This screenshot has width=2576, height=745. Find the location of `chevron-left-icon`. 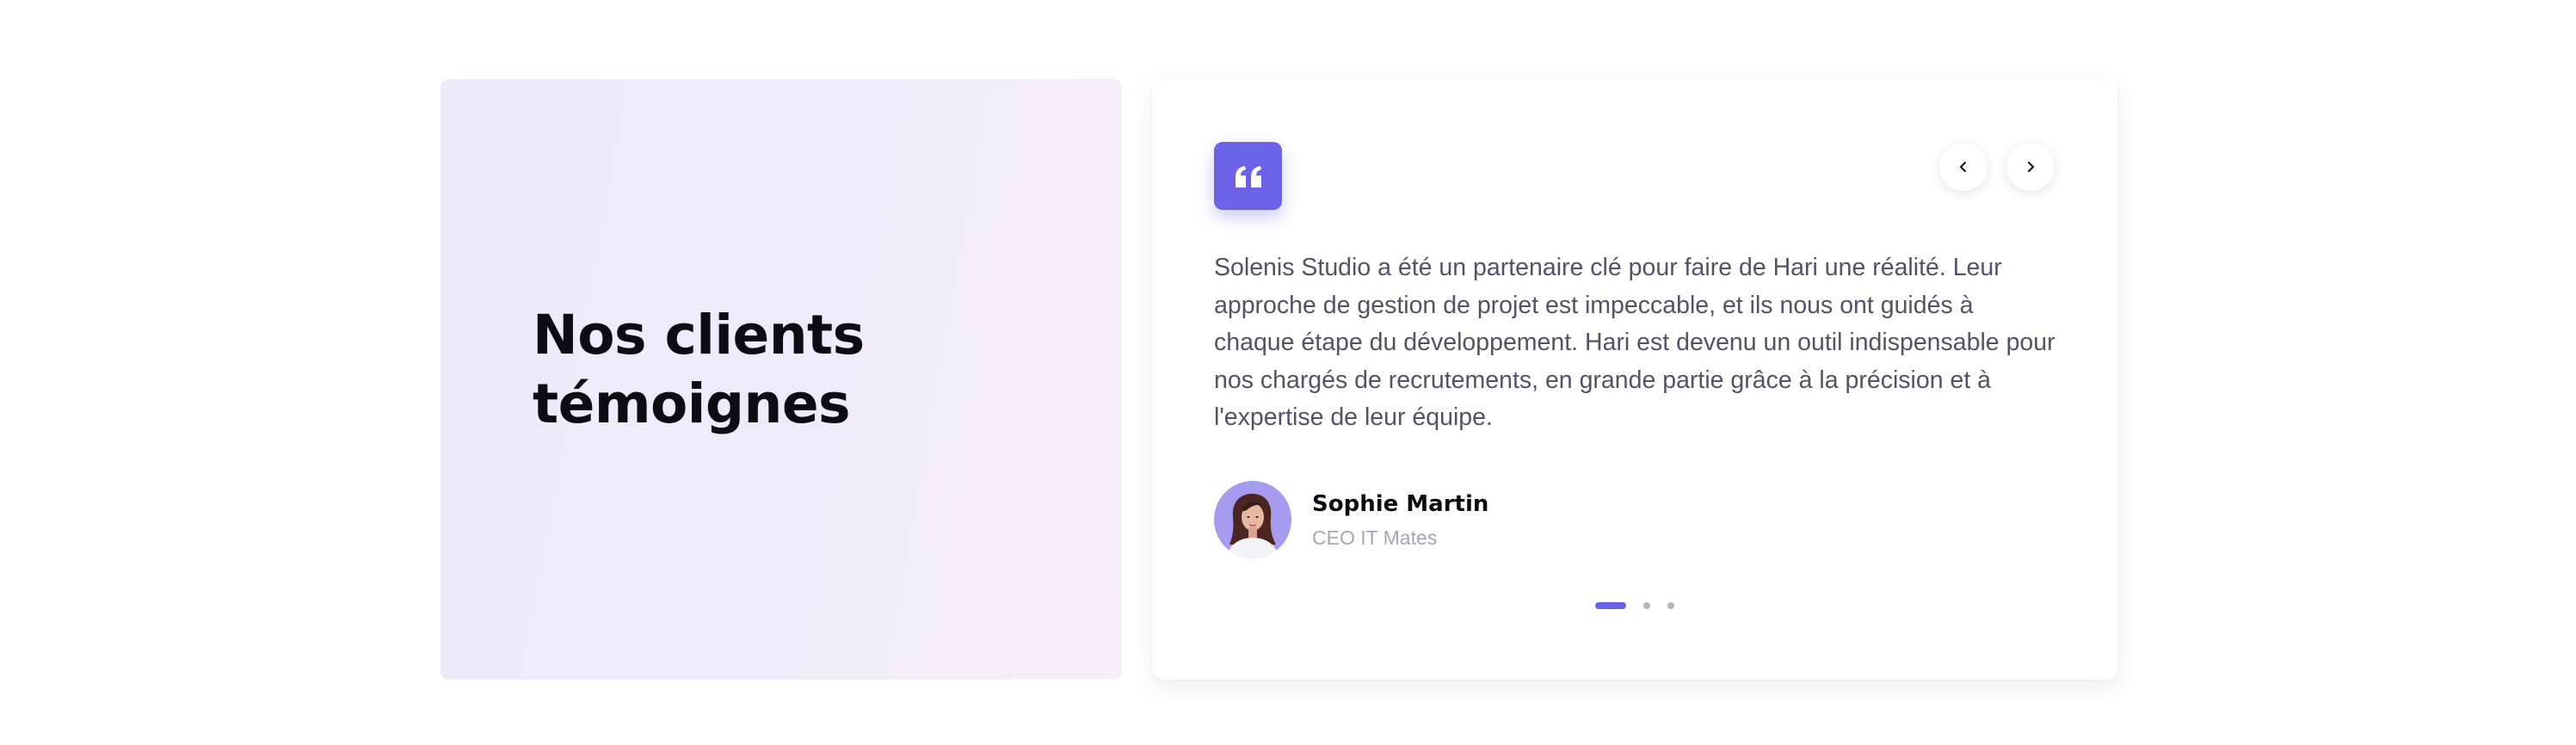

chevron-left-icon is located at coordinates (1963, 167).